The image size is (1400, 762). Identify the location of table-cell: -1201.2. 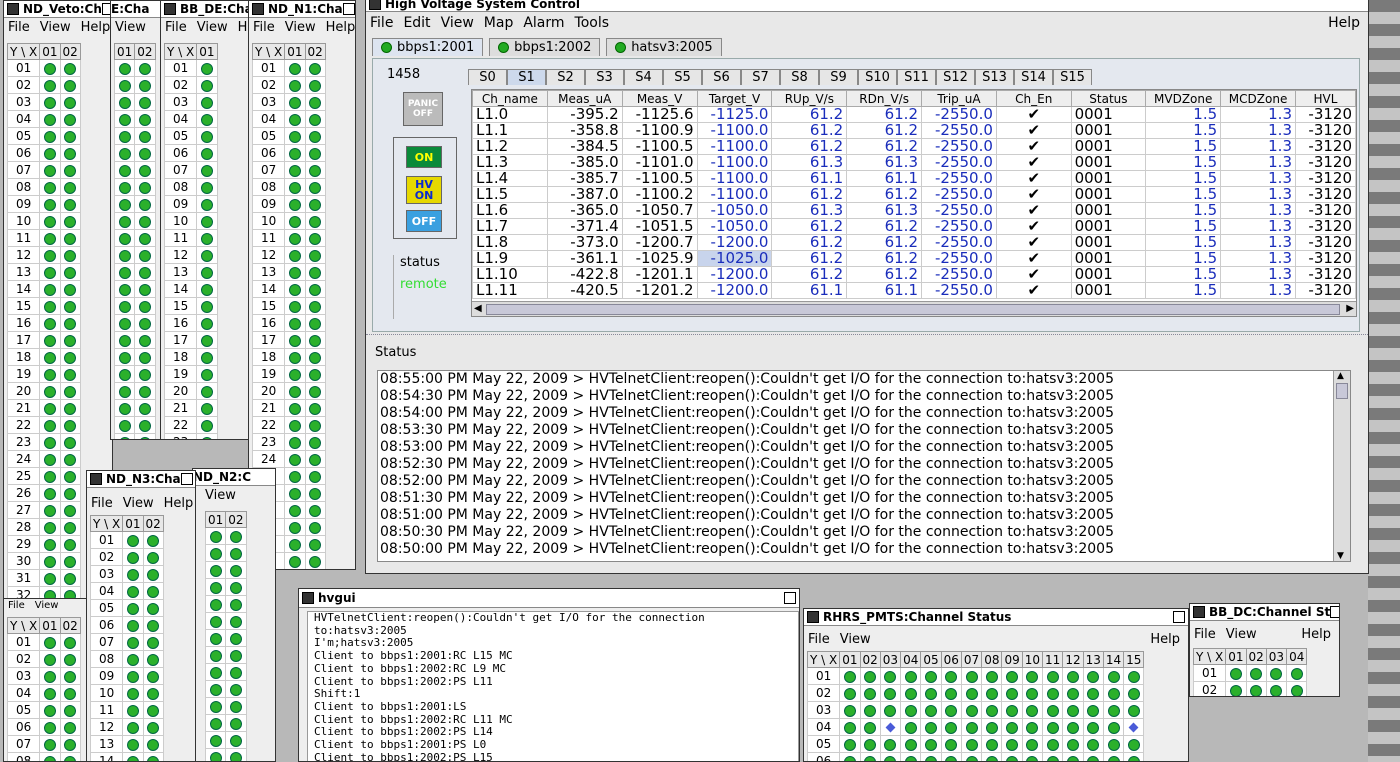
(659, 290).